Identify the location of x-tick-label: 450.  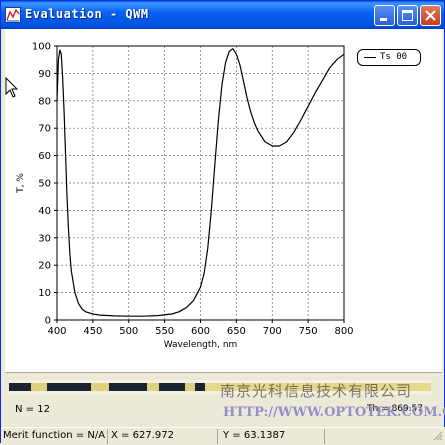
(92, 331).